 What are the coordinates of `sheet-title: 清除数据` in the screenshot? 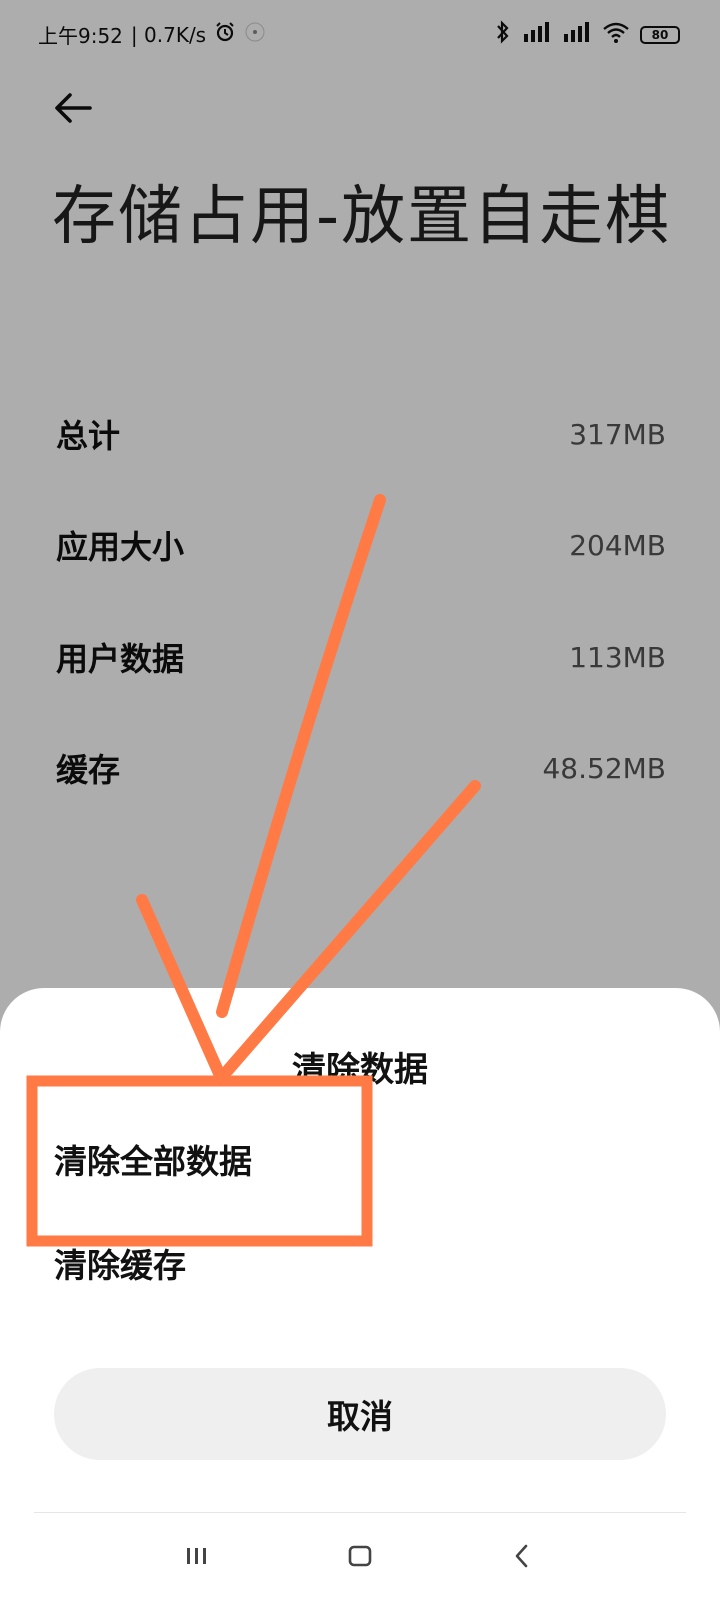 It's located at (360, 1070).